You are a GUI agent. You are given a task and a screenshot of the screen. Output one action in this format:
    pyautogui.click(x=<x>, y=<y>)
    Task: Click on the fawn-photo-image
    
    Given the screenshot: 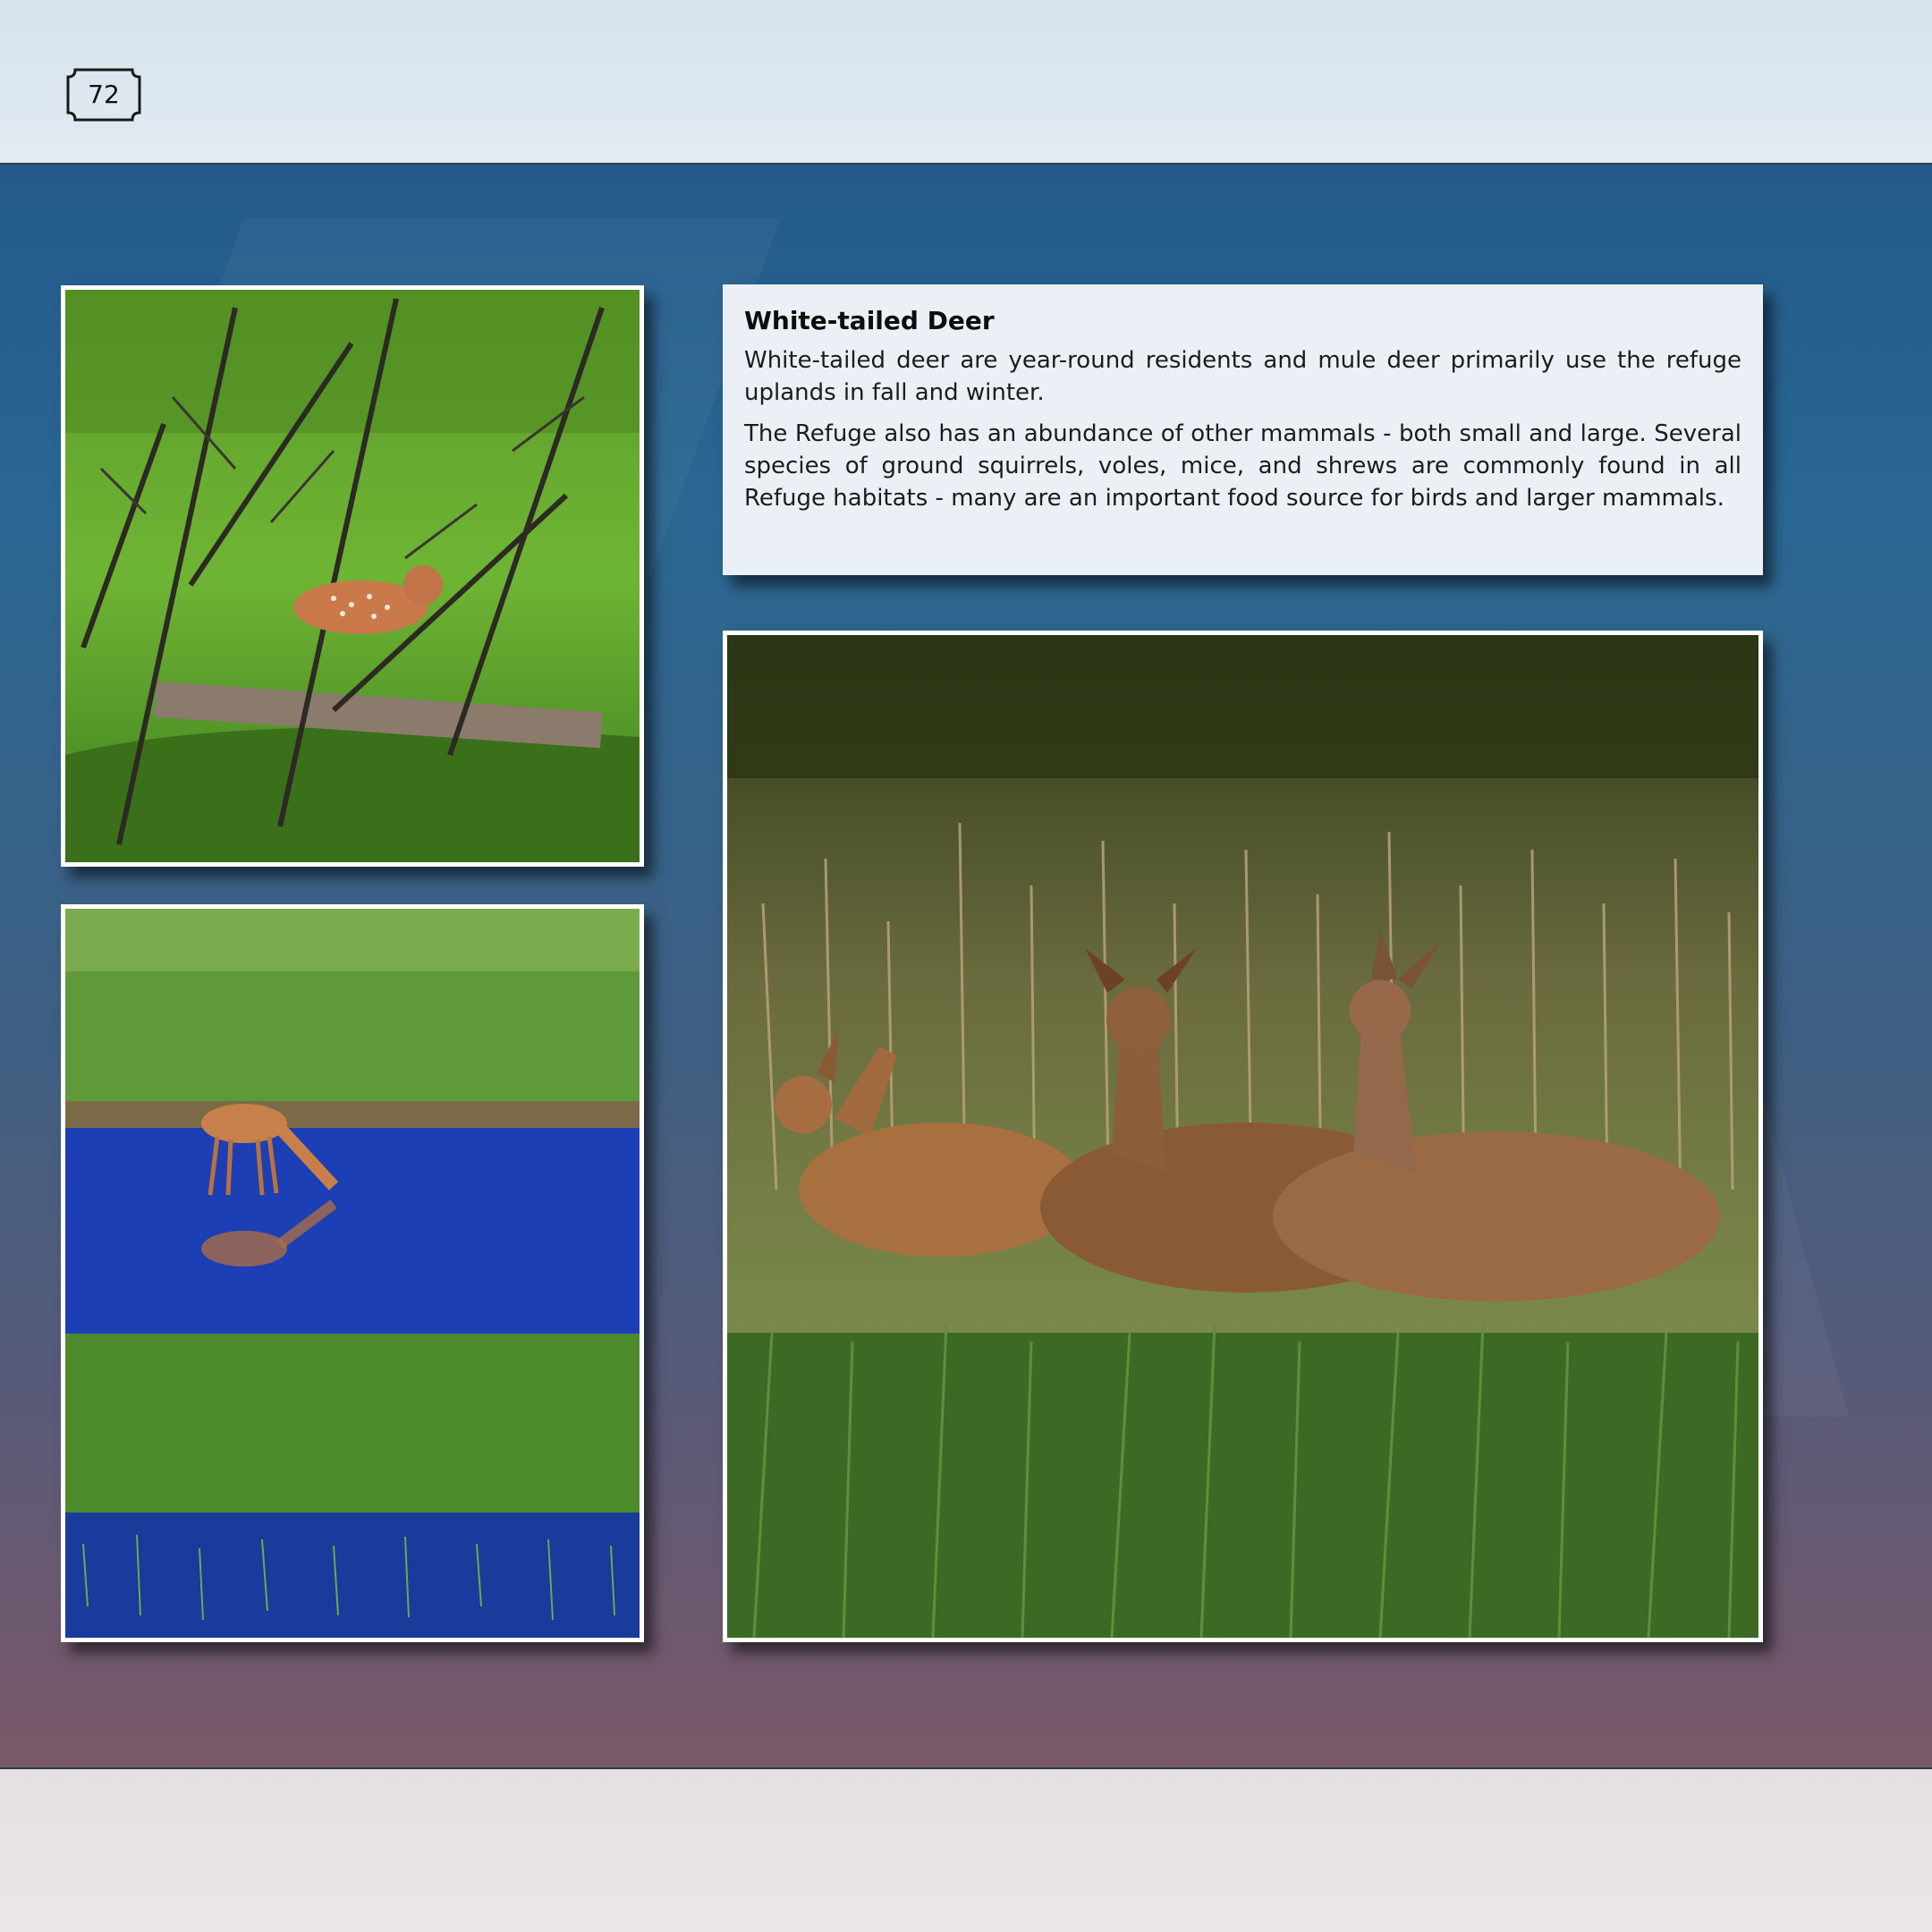 What is the action you would take?
    pyautogui.click(x=352, y=576)
    